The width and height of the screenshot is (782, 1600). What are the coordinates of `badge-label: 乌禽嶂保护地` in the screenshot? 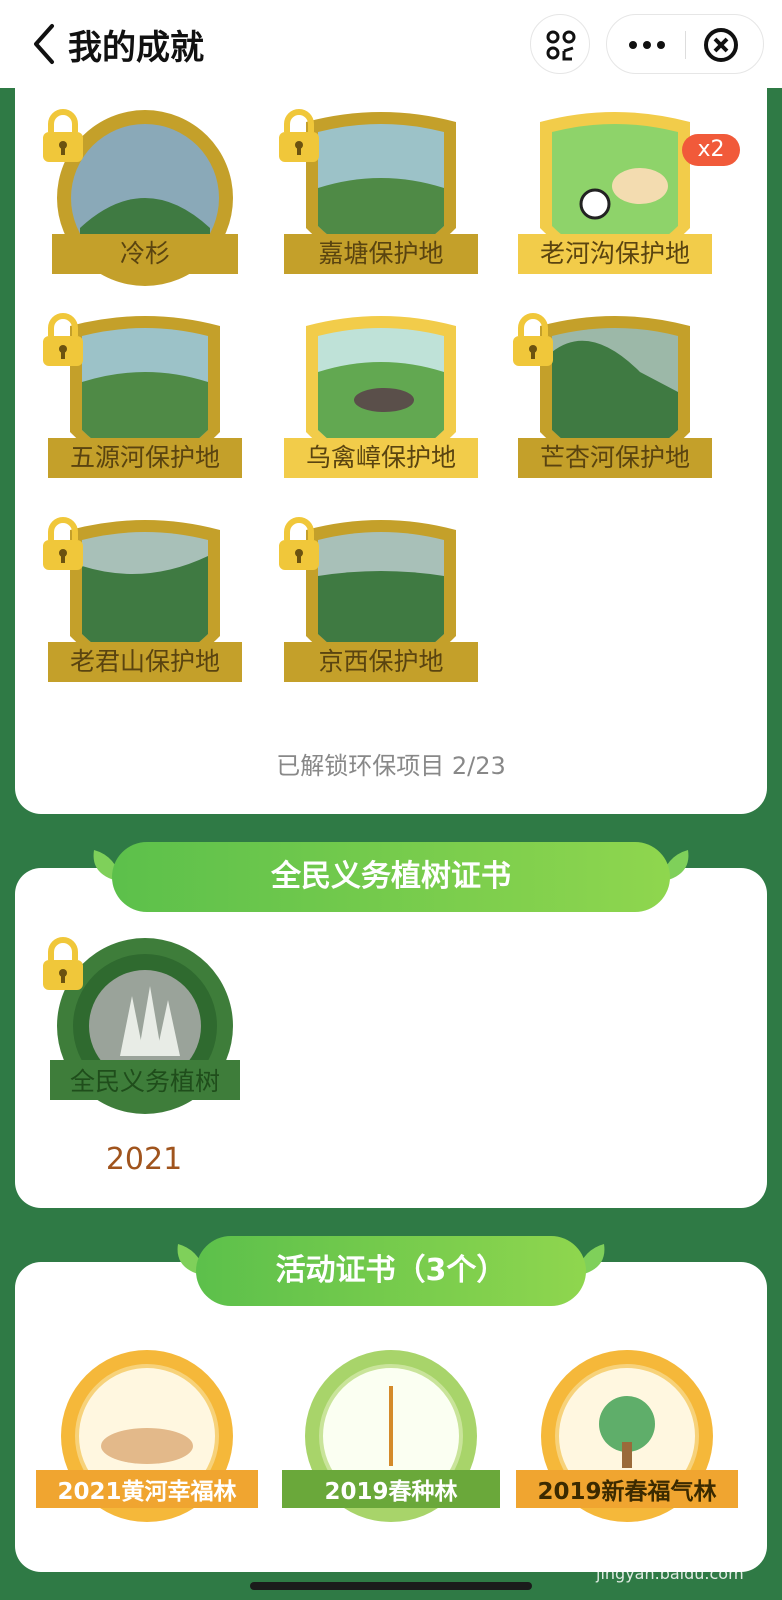 It's located at (380, 457).